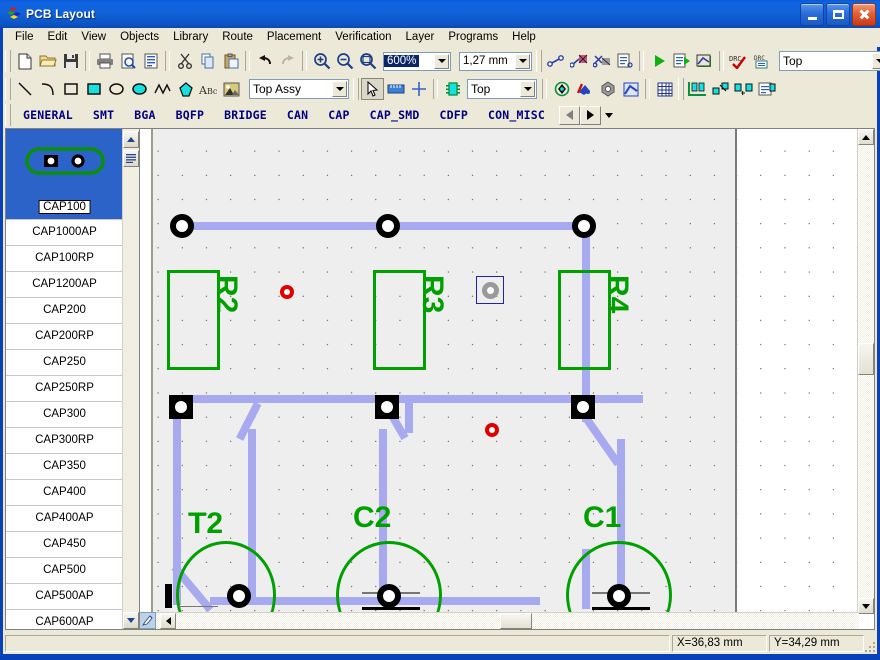 The width and height of the screenshot is (880, 660). What do you see at coordinates (245, 115) in the screenshot?
I see `tab-bridge: BRIDGE` at bounding box center [245, 115].